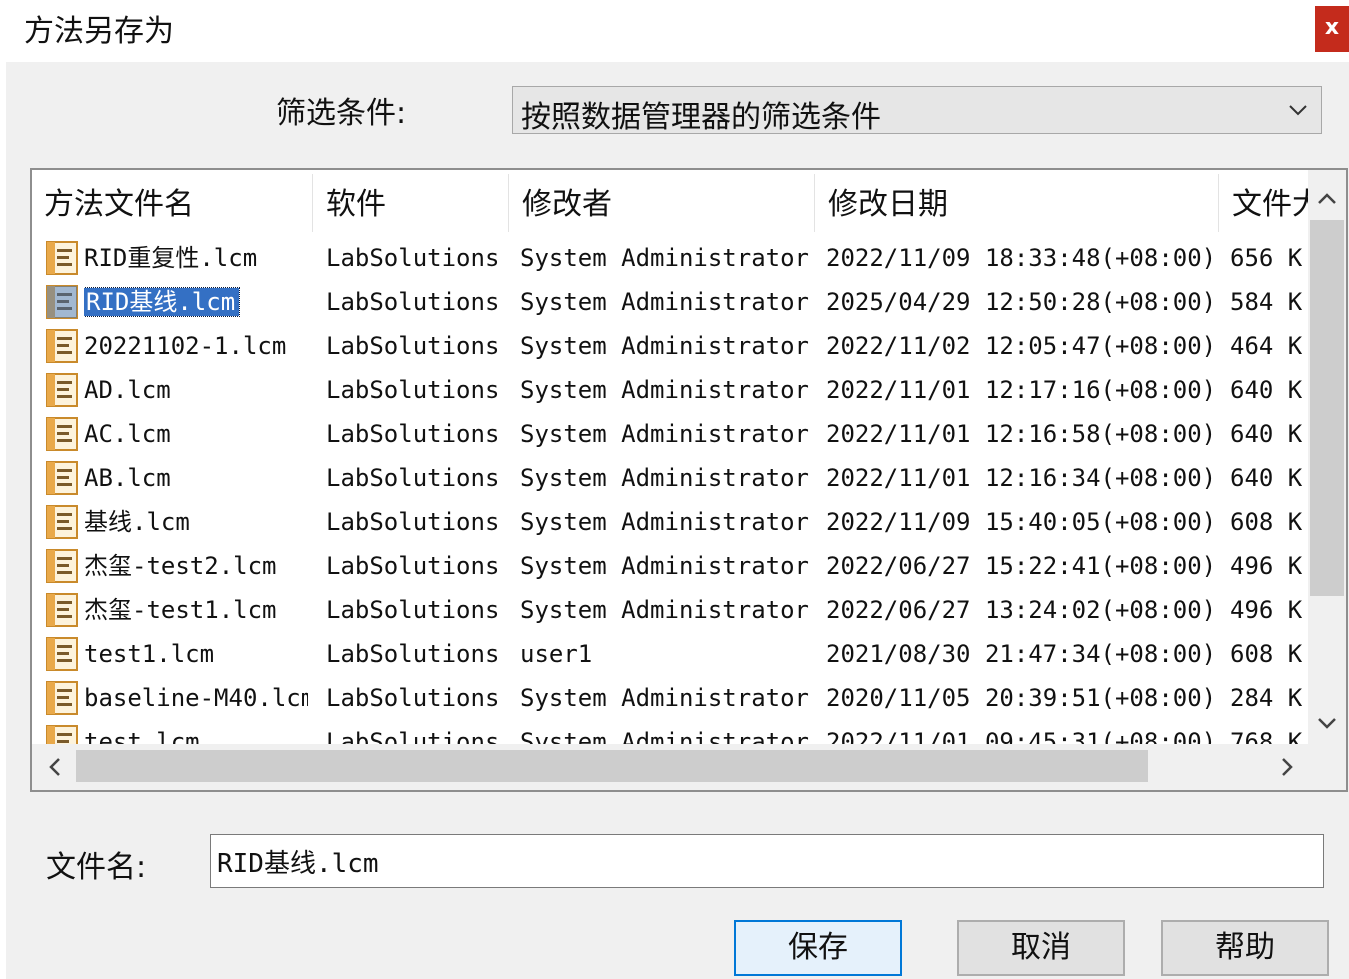 Image resolution: width=1349 pixels, height=979 pixels. Describe the element at coordinates (1269, 346) in the screenshot. I see `filesize-cell: 464 K` at that location.